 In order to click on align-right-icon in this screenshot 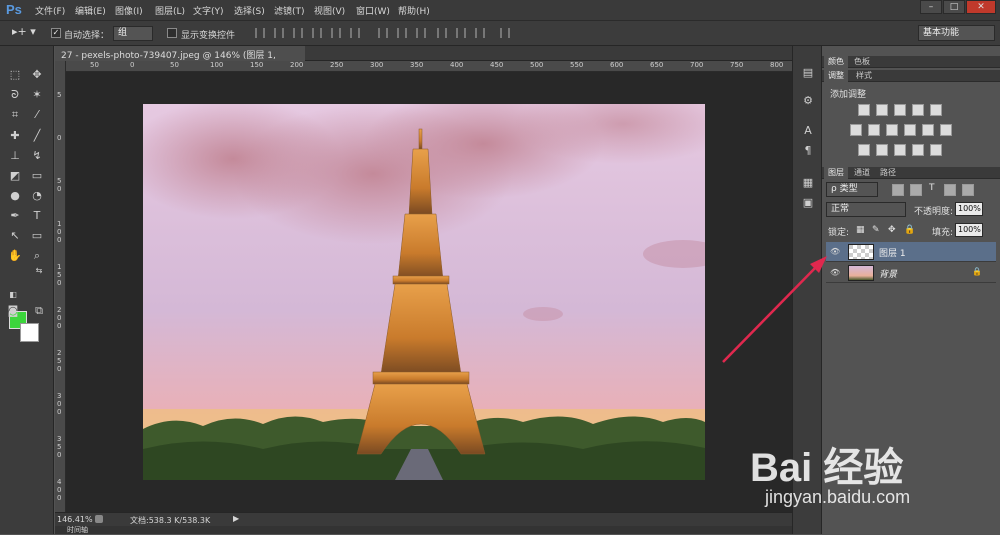, I will do `click(355, 33)`.